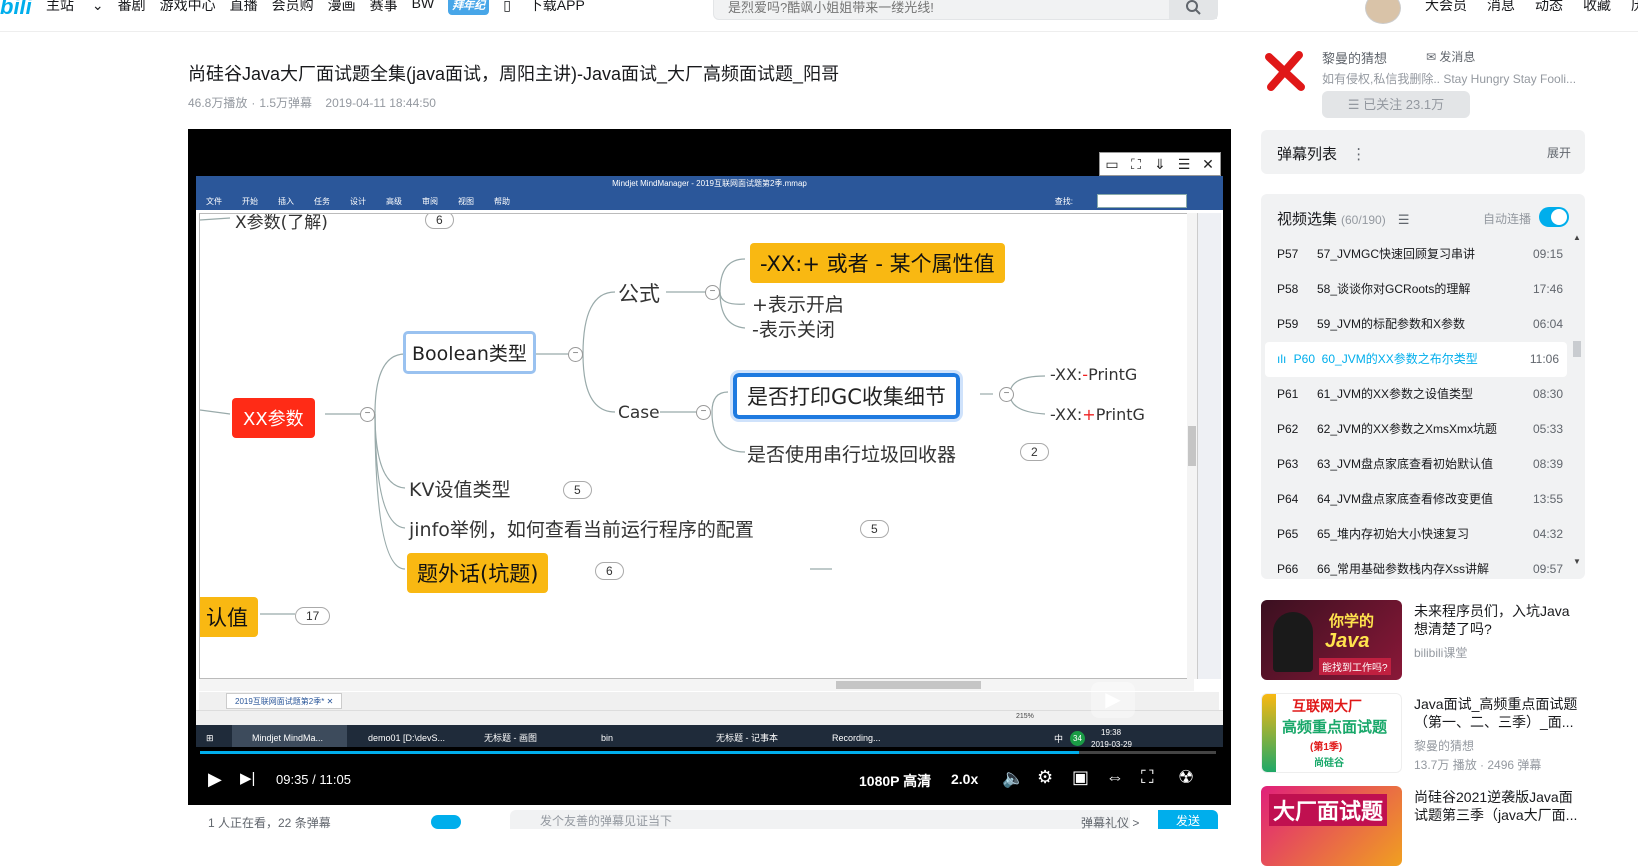 The height and width of the screenshot is (868, 1638). I want to click on mm-zoom-level: 215%, so click(1025, 716).